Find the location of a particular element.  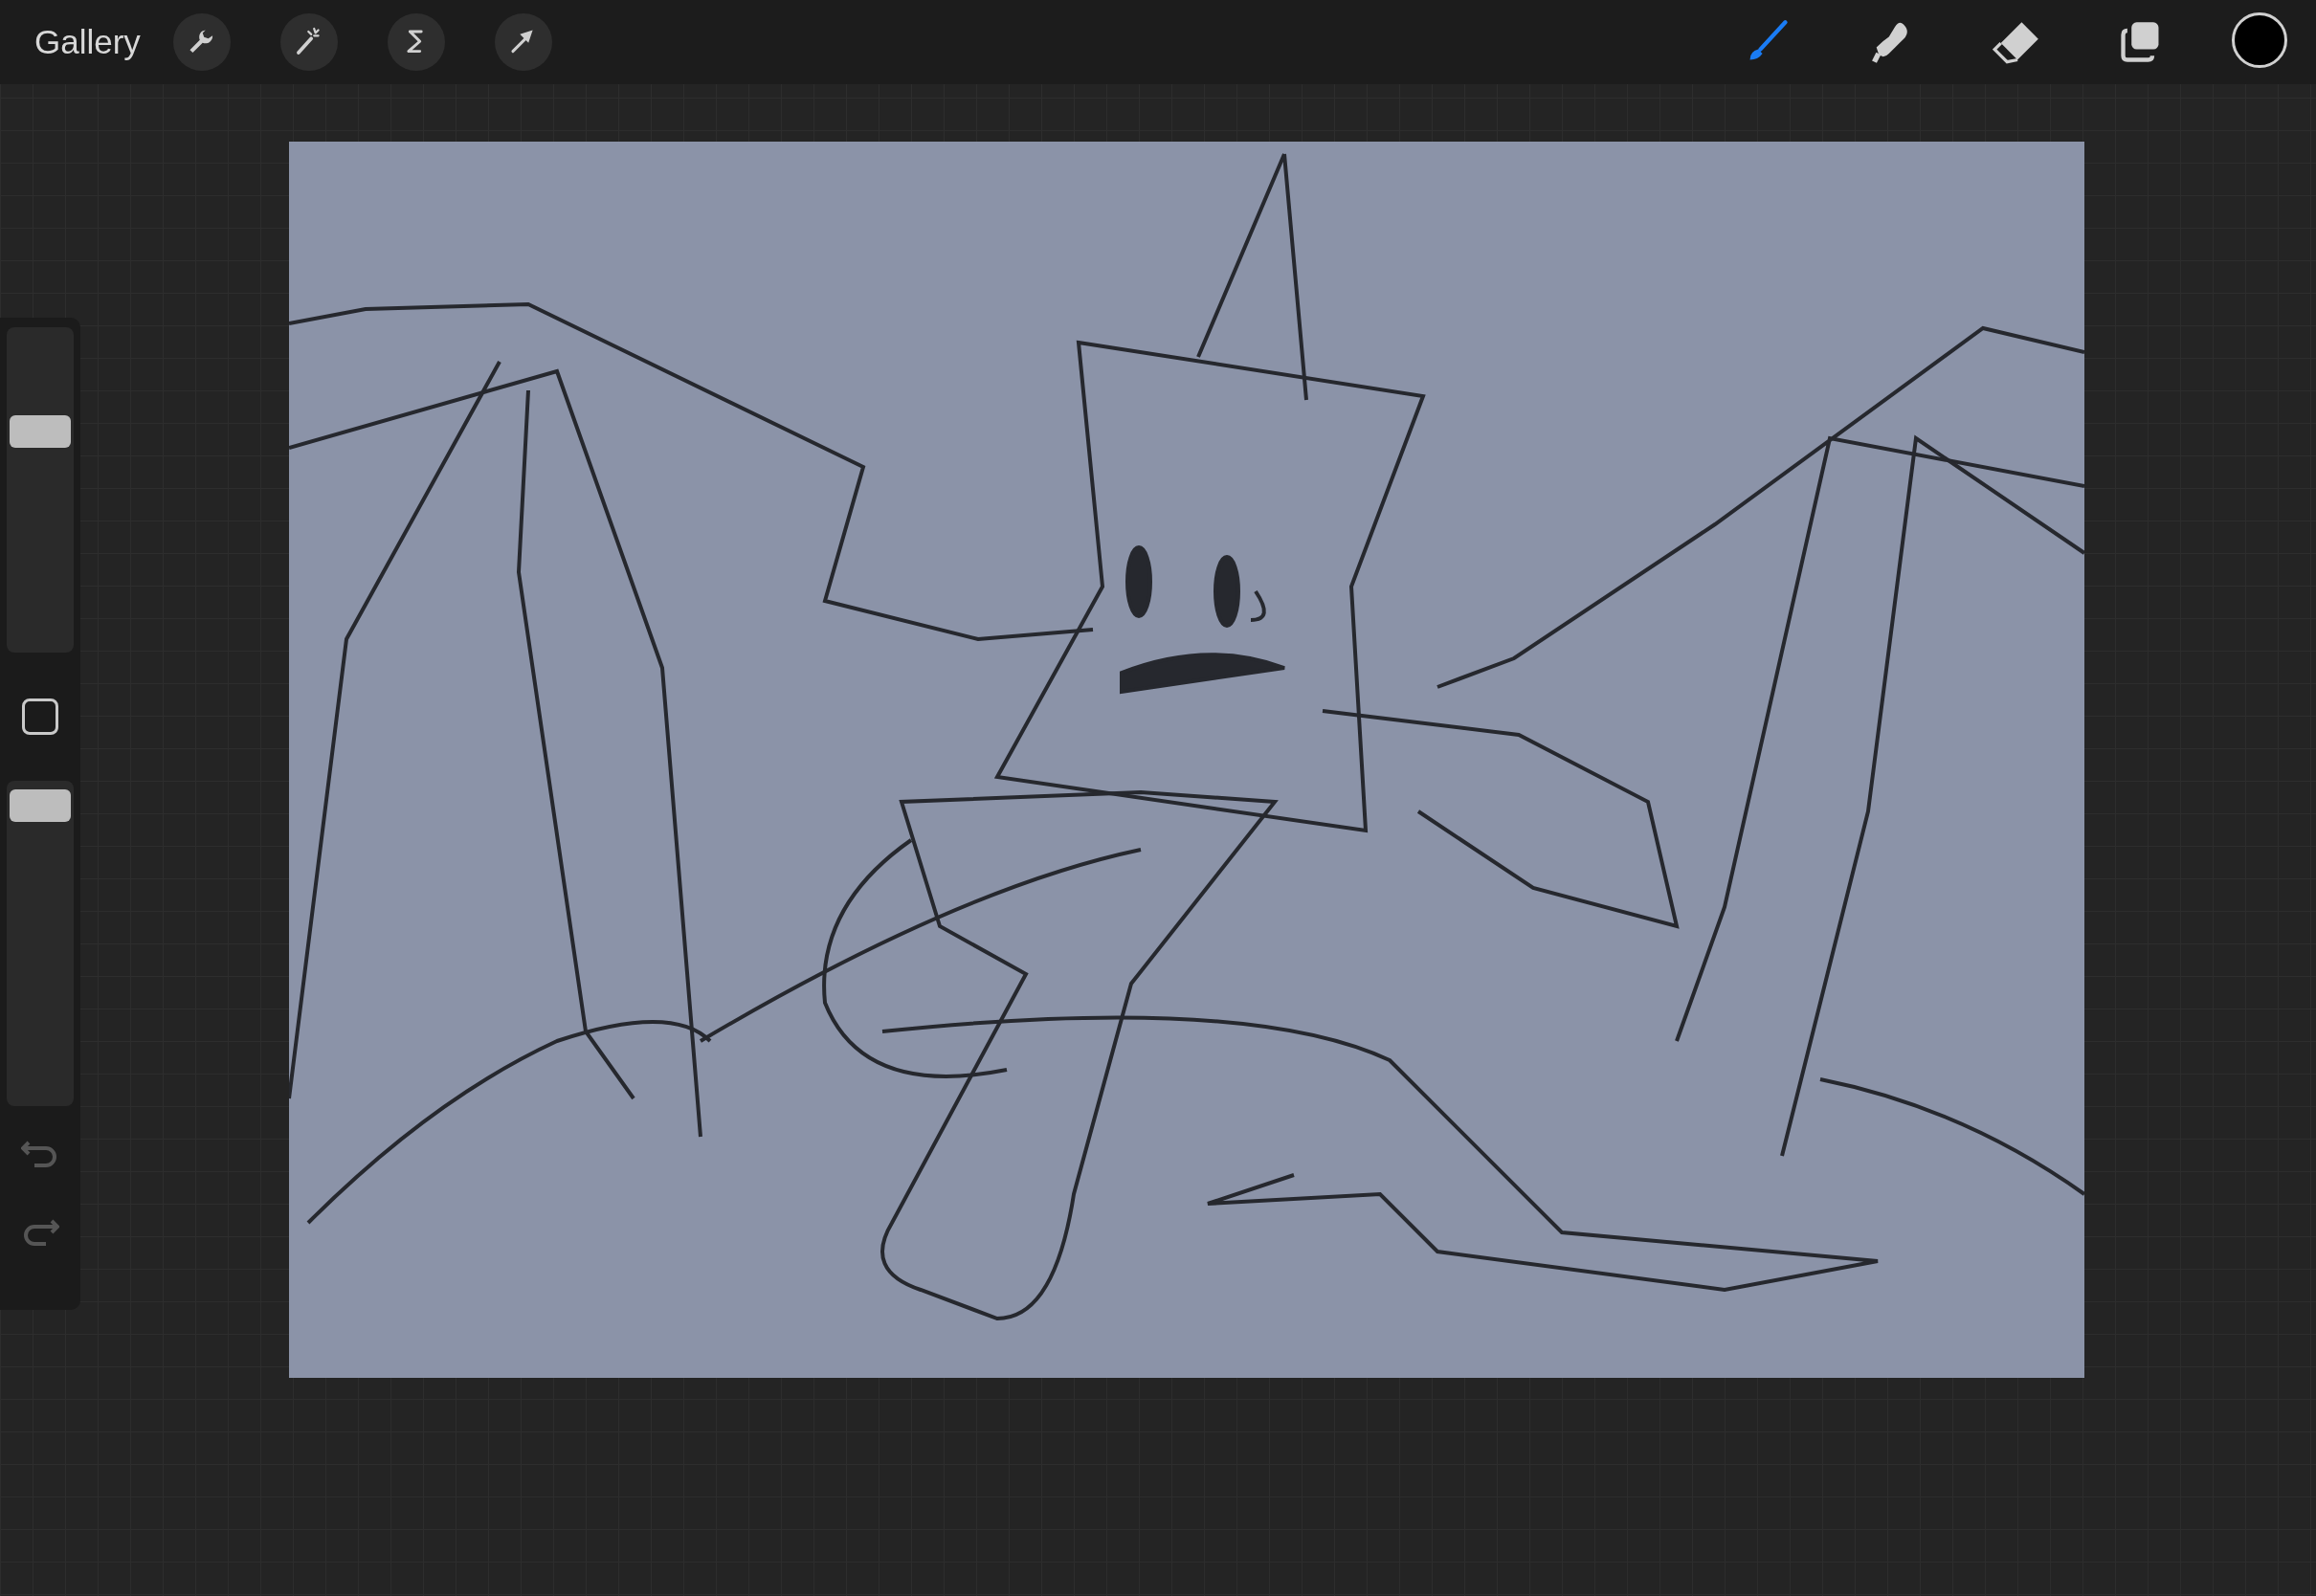

gallery-button: Gallery is located at coordinates (87, 42).